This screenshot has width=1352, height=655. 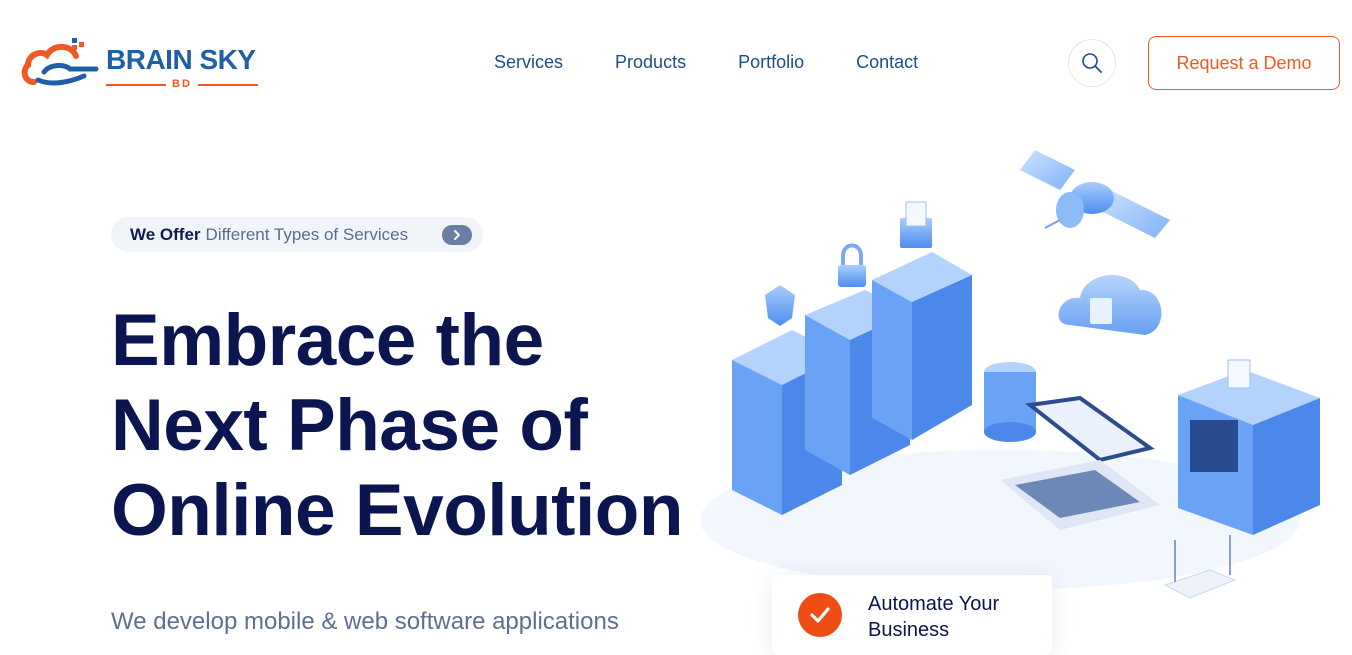 I want to click on feature-card: Automate Your Business, so click(x=912, y=615).